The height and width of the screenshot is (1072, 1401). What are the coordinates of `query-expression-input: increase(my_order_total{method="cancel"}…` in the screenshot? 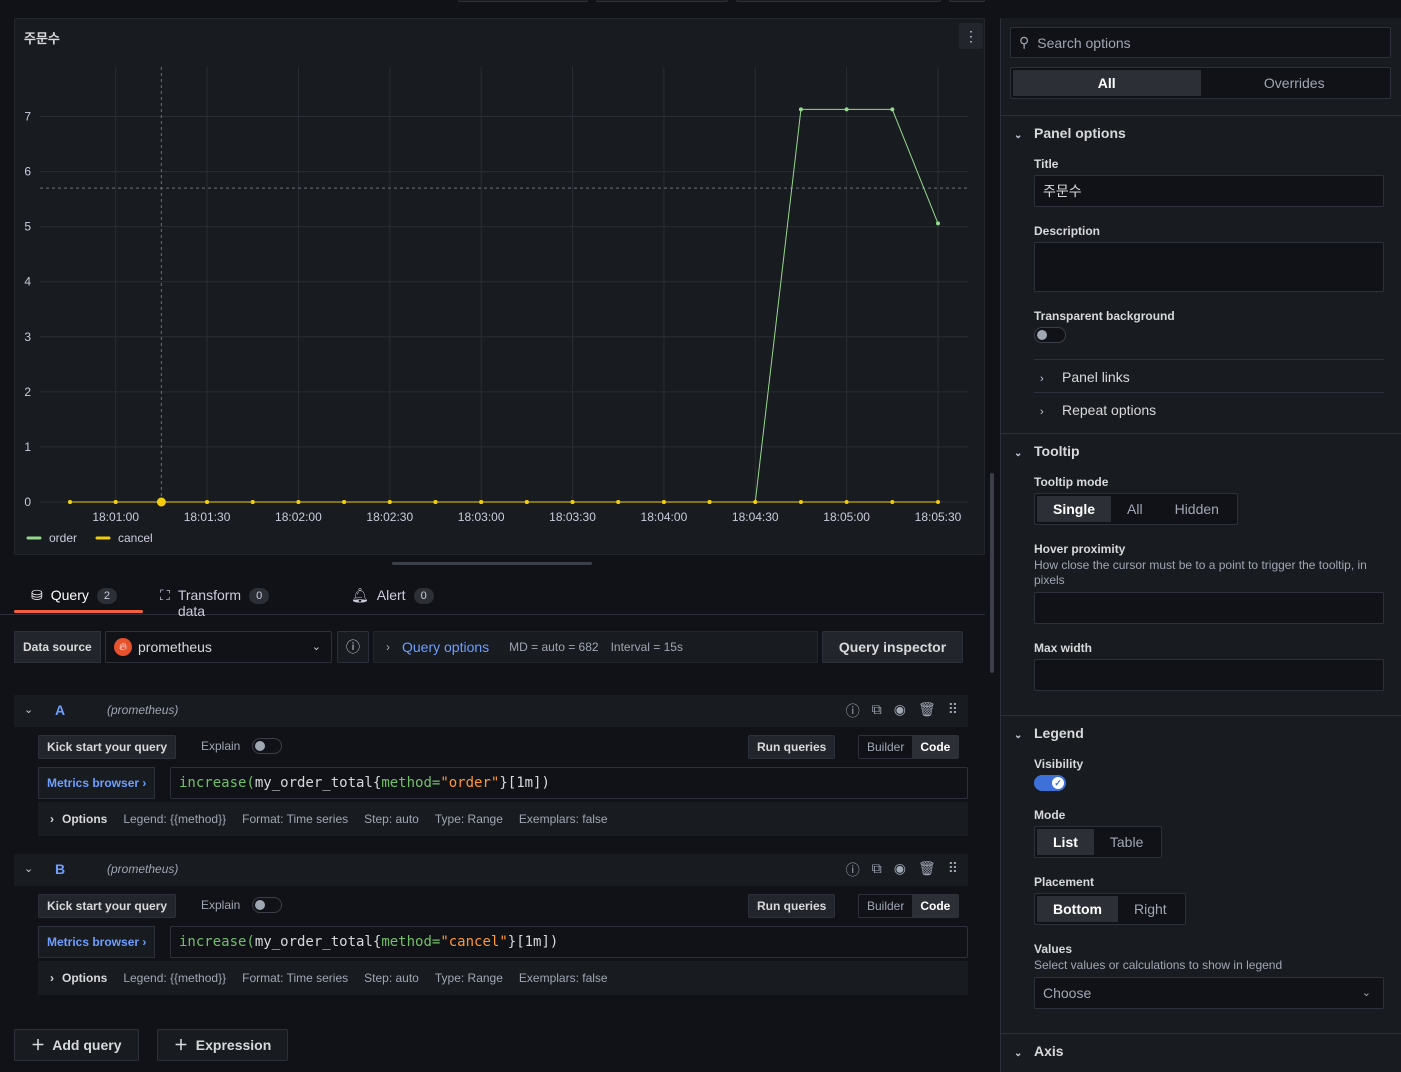 It's located at (569, 942).